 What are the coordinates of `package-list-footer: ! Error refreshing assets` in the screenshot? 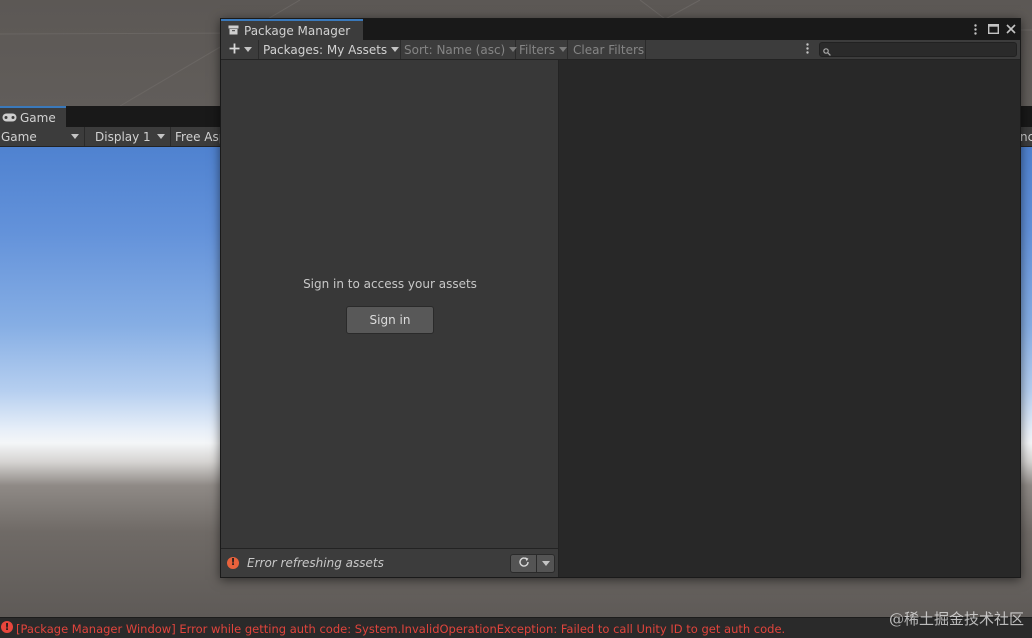 It's located at (390, 562).